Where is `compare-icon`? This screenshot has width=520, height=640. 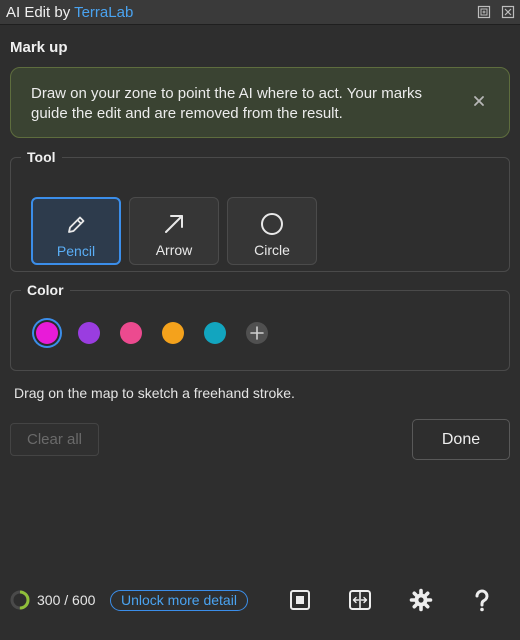
compare-icon is located at coordinates (360, 600).